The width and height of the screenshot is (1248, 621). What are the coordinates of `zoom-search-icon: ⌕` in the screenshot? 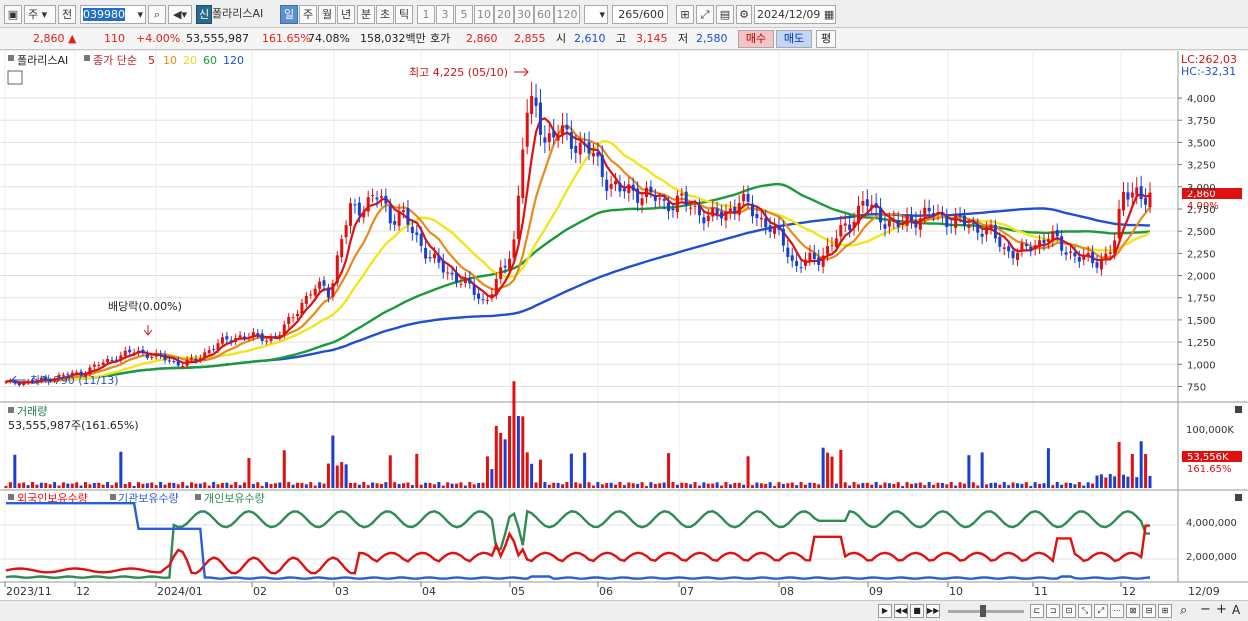 It's located at (1183, 610).